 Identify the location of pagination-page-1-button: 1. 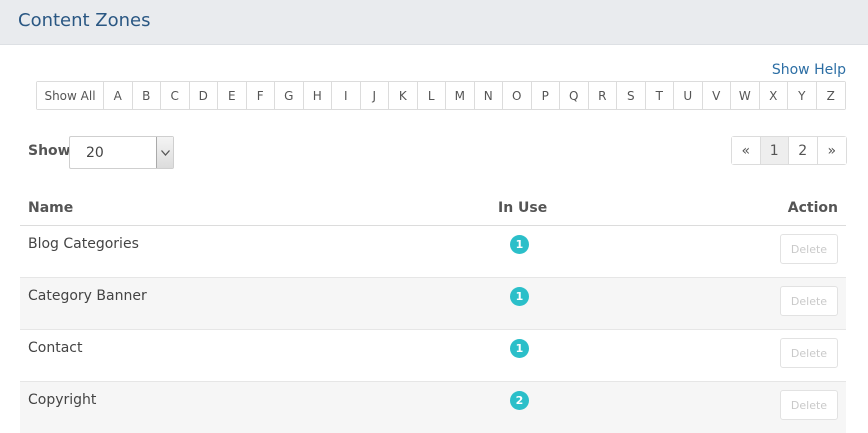
(774, 150).